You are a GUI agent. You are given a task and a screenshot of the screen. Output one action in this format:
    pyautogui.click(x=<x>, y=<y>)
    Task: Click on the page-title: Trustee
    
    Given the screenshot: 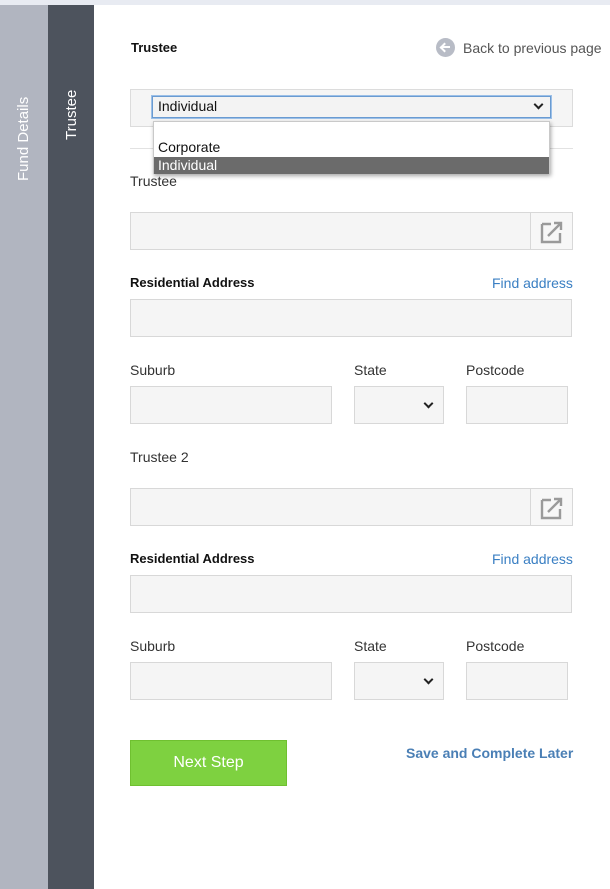 What is the action you would take?
    pyautogui.click(x=154, y=47)
    